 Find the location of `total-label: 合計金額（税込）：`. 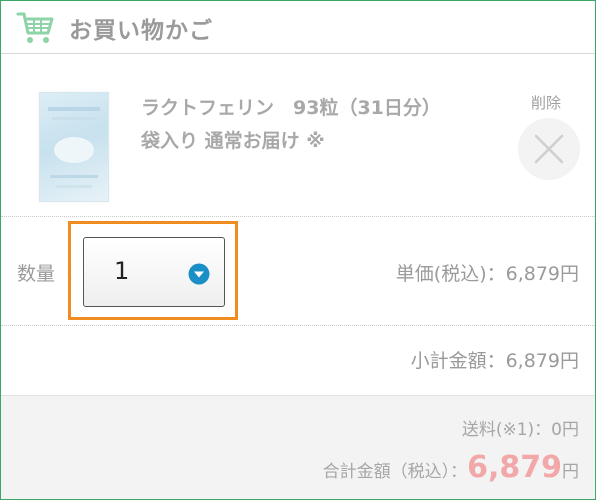

total-label: 合計金額（税込）： is located at coordinates (395, 472).